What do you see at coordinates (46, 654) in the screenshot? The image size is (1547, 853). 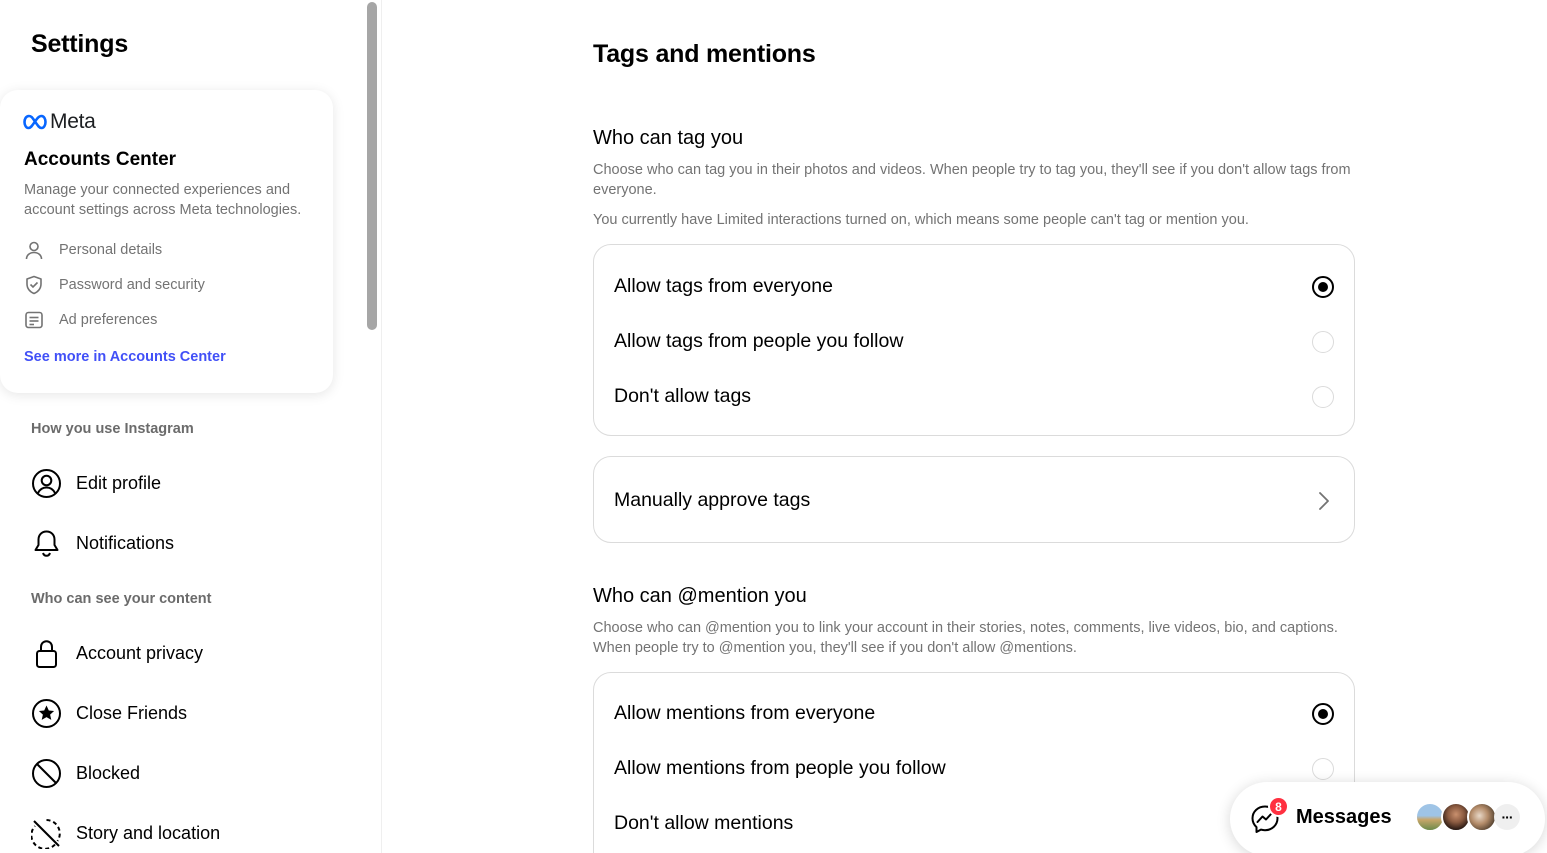 I see `lock-icon` at bounding box center [46, 654].